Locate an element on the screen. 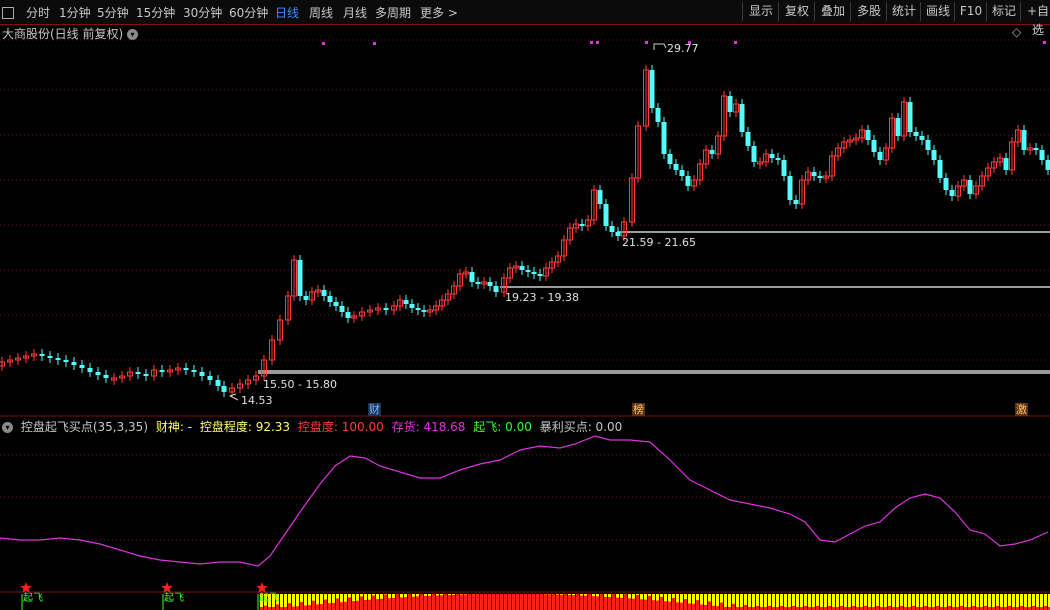  takeoff-signal-2: 起飞 is located at coordinates (174, 598).